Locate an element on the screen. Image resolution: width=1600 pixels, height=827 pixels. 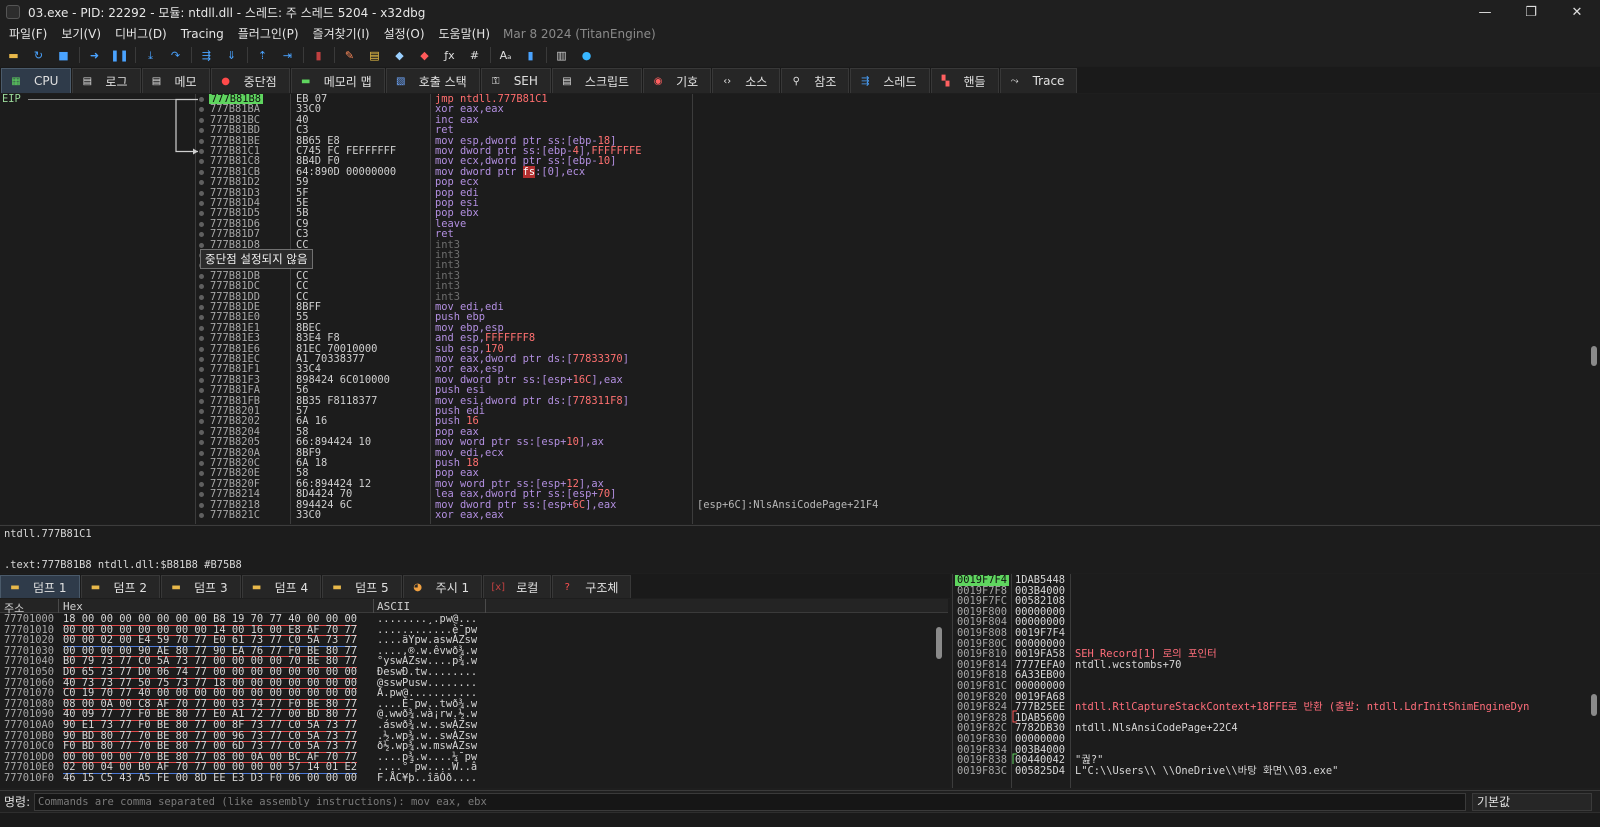
dump-tab: [x] 로컬 is located at coordinates (517, 586).